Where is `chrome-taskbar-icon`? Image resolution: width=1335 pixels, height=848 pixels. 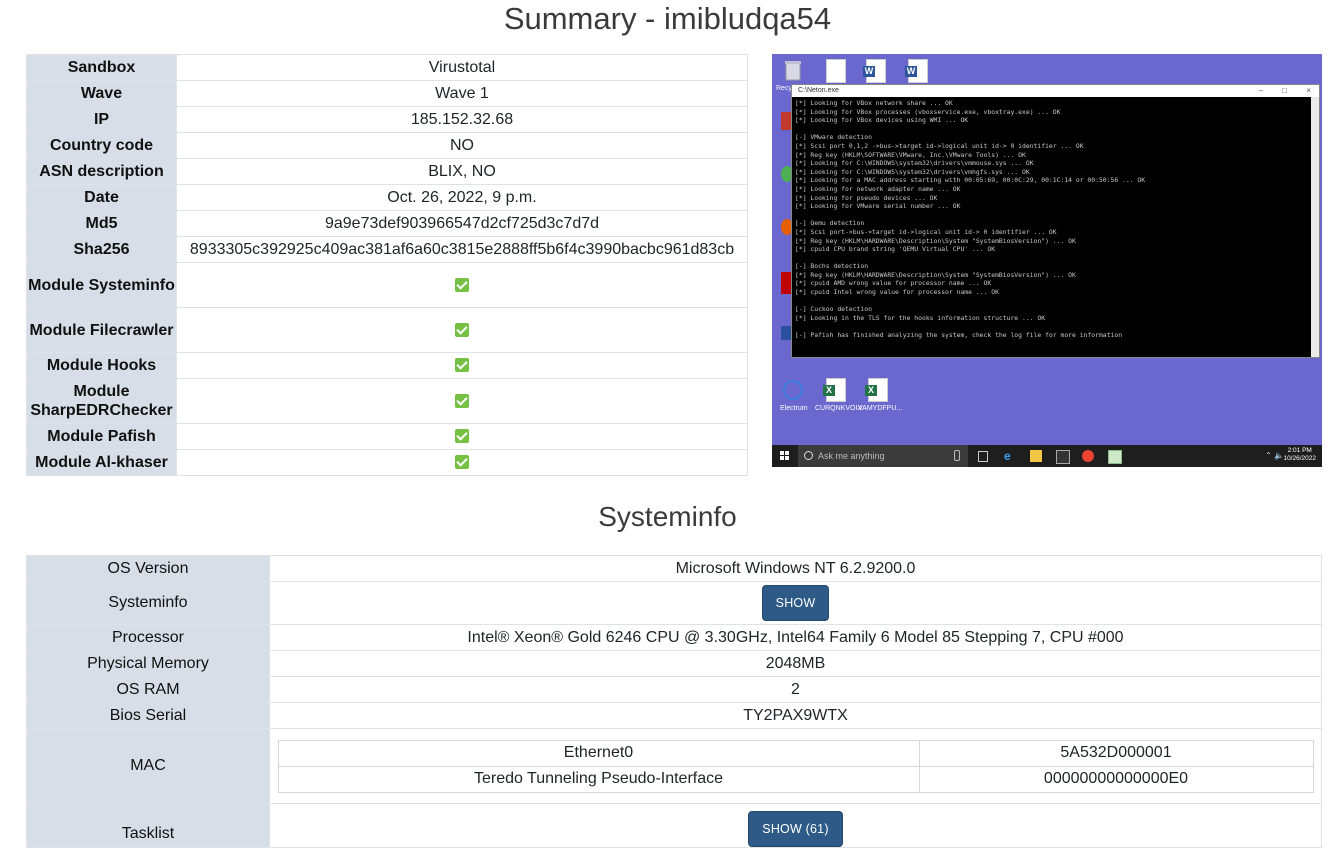
chrome-taskbar-icon is located at coordinates (1088, 456).